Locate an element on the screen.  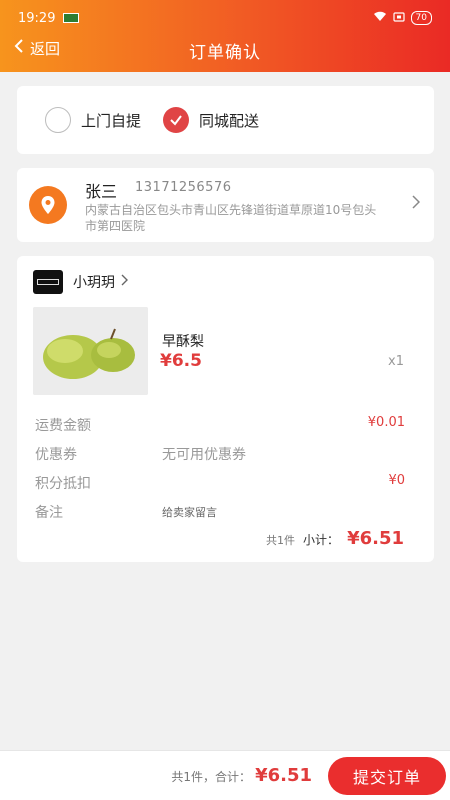
submit-order-button: 提交订单 is located at coordinates (387, 776).